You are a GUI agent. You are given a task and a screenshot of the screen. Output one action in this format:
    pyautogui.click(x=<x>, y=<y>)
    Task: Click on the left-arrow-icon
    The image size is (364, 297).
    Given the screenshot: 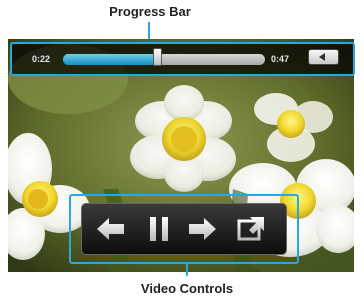 What is the action you would take?
    pyautogui.click(x=322, y=57)
    